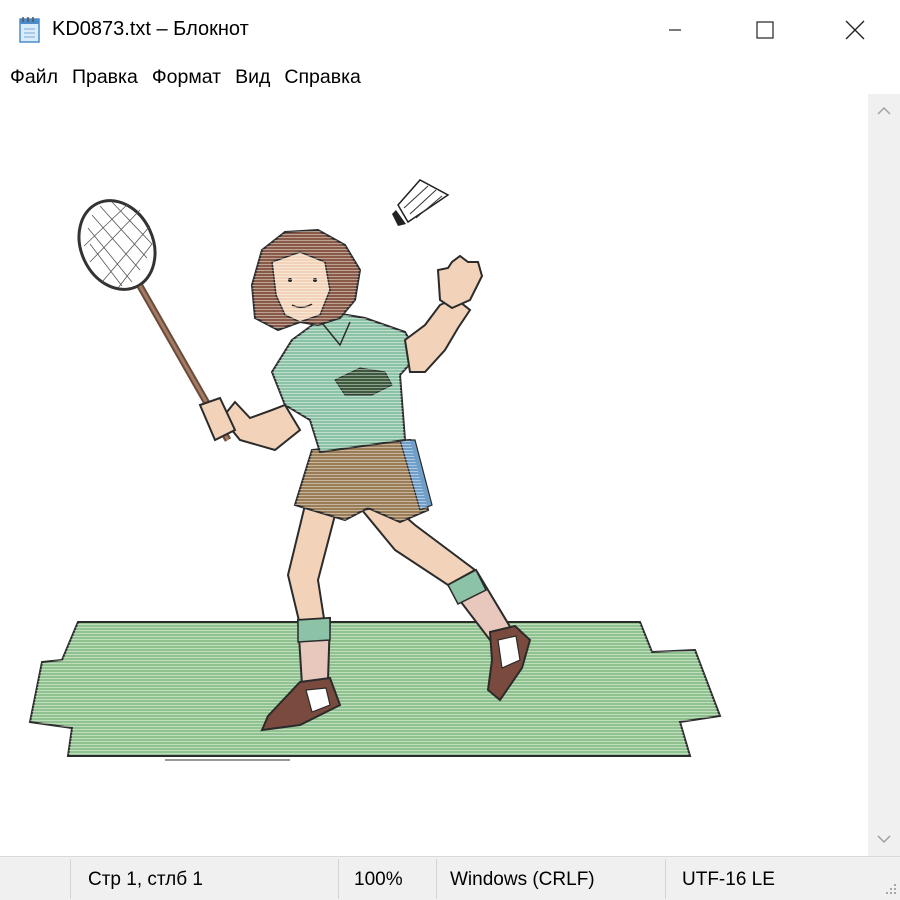  What do you see at coordinates (186, 77) in the screenshot?
I see `menu-format: Формат` at bounding box center [186, 77].